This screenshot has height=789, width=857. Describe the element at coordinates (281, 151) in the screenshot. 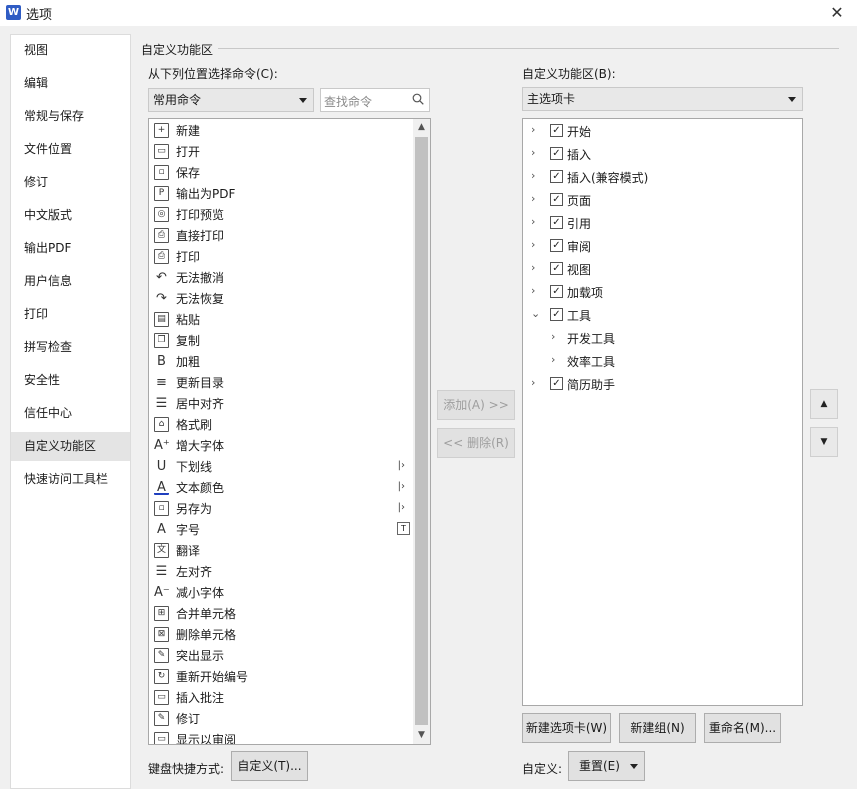

I see `command-item: ▭ 打开` at that location.